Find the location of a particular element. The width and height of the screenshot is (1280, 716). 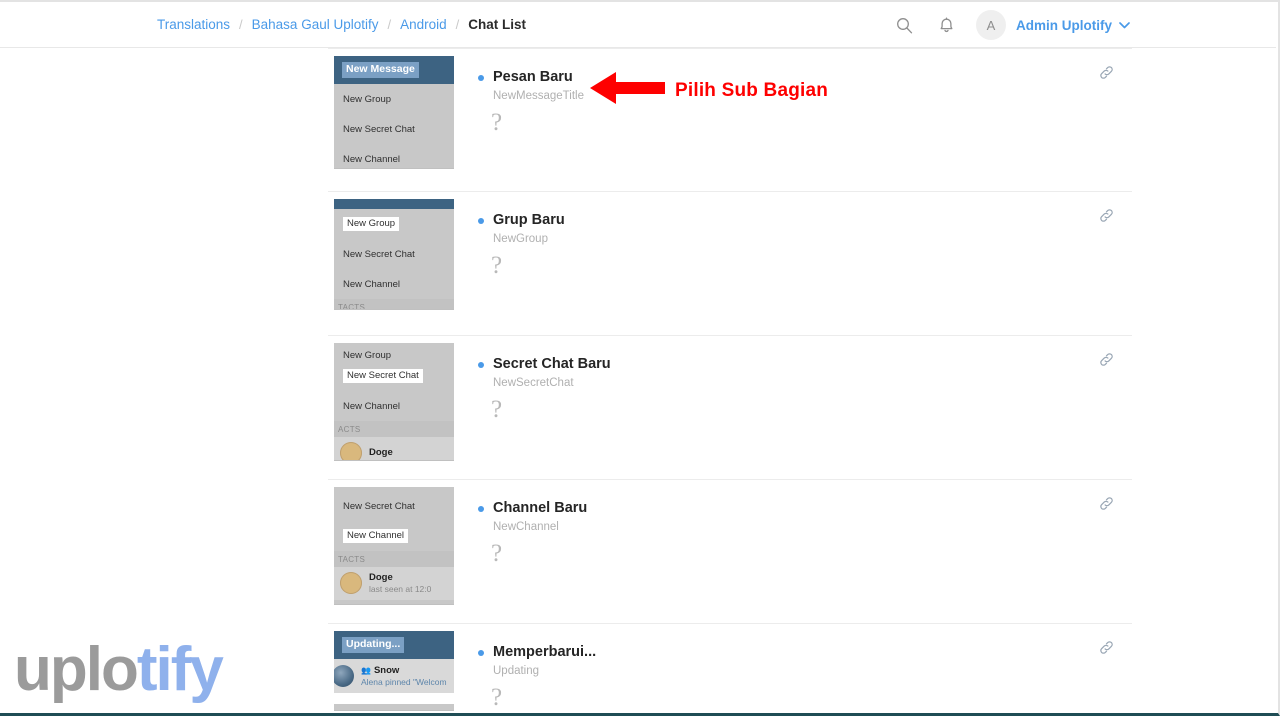

string-key: Updating is located at coordinates (516, 671).